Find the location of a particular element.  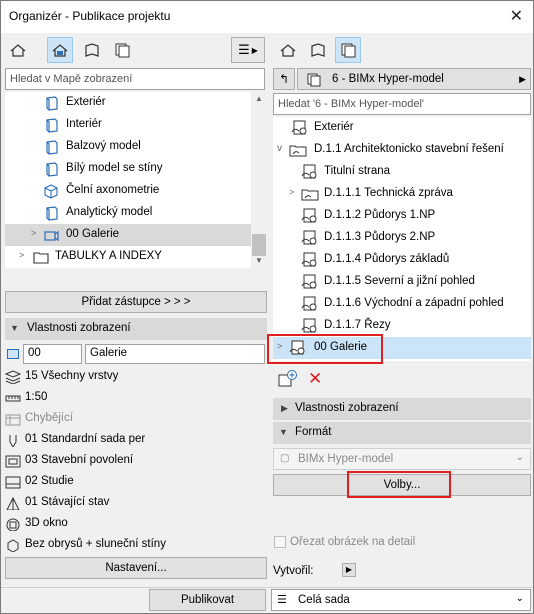

tree-item: Balzový model is located at coordinates (136, 147).